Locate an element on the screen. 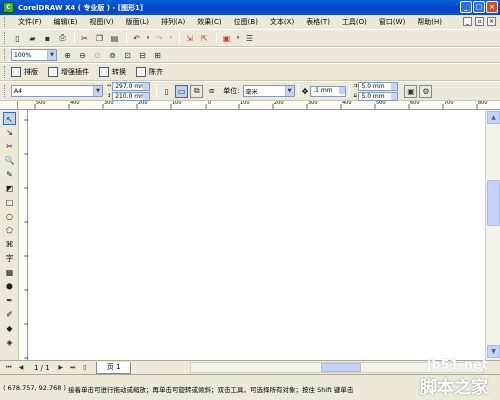 Image resolution: width=500 pixels, height=400 pixels. redo-dropdown-icon: ▾ is located at coordinates (171, 38).